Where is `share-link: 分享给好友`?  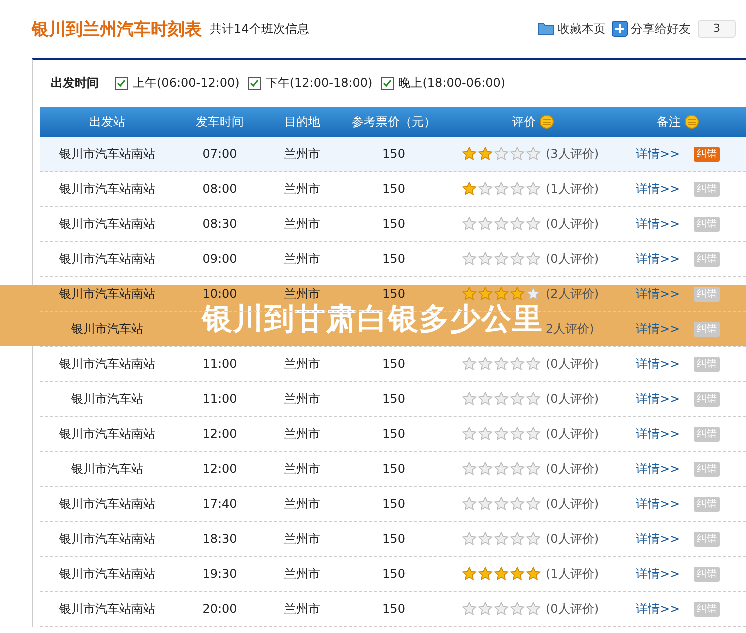 share-link: 分享给好友 is located at coordinates (661, 29).